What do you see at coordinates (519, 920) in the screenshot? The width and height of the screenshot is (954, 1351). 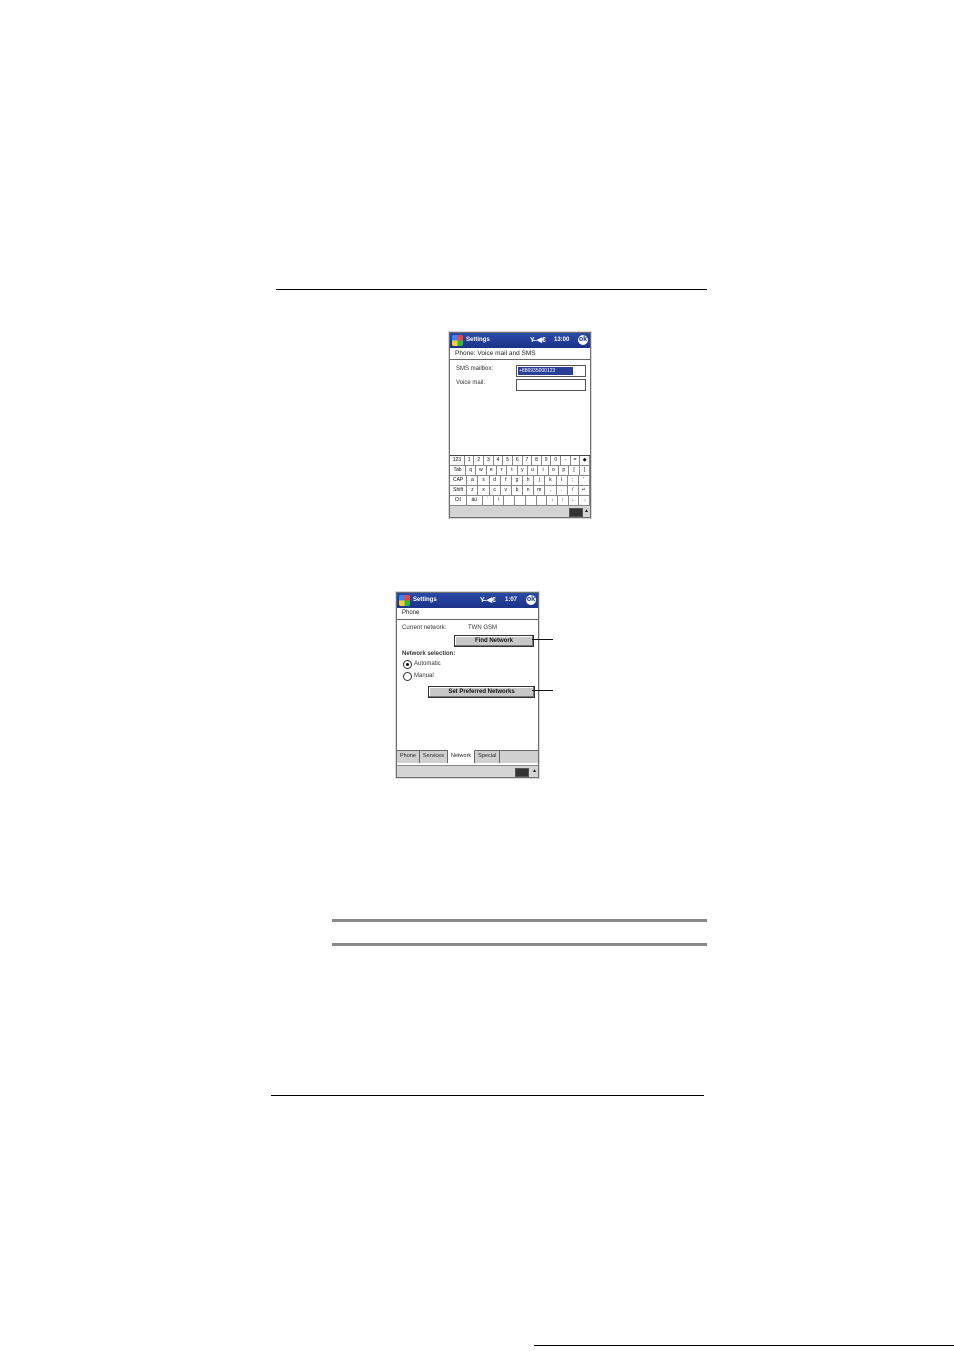 I see `note-rule-top` at bounding box center [519, 920].